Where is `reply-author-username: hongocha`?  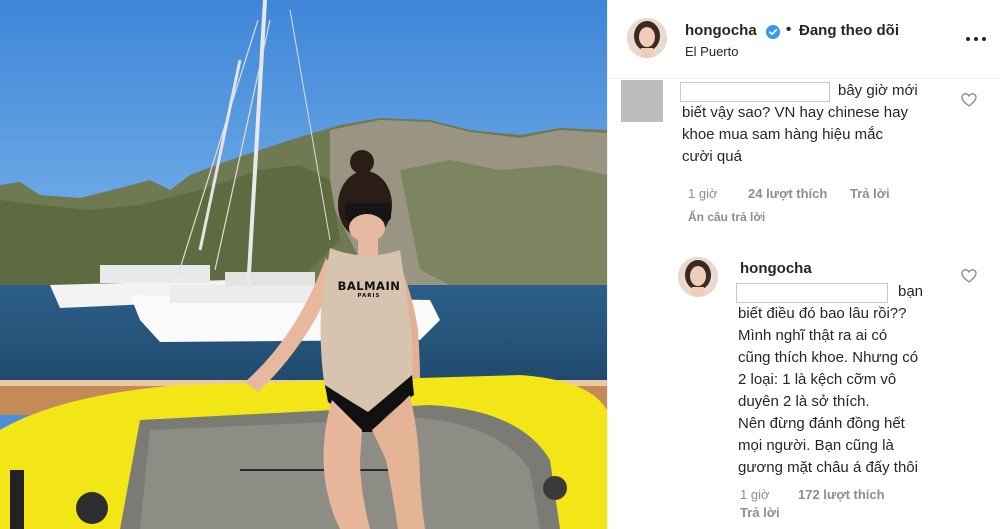 reply-author-username: hongocha is located at coordinates (776, 268).